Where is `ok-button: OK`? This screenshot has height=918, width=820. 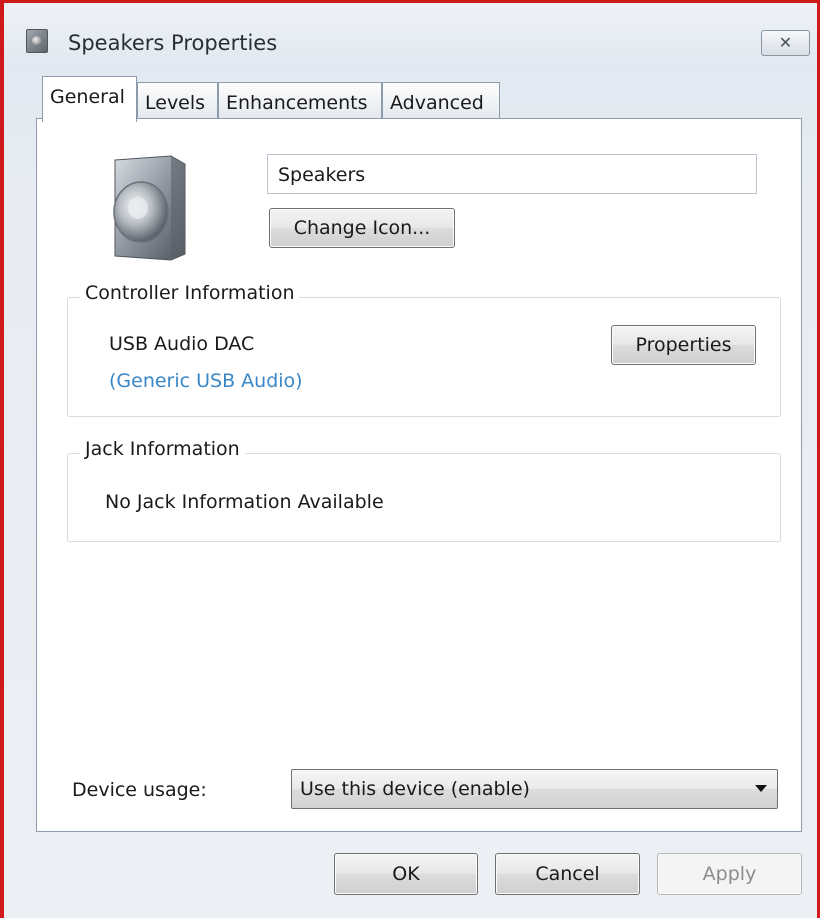 ok-button: OK is located at coordinates (406, 874).